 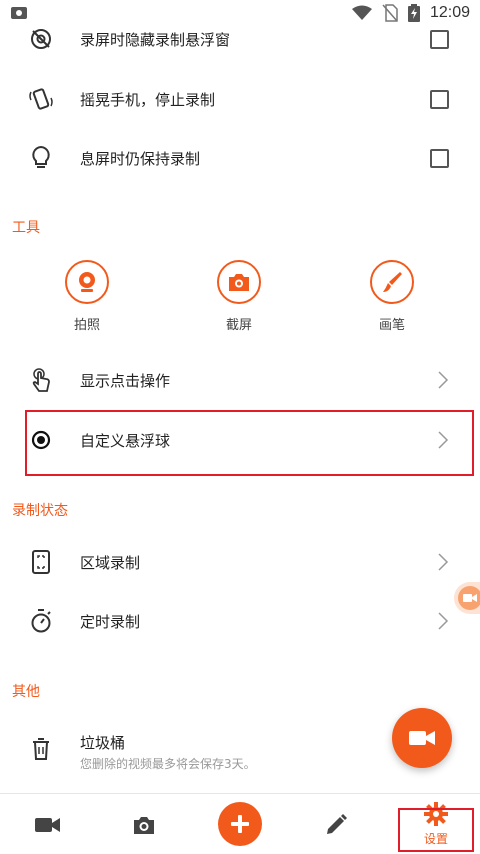 What do you see at coordinates (413, 13) in the screenshot?
I see `battery-charging-icon` at bounding box center [413, 13].